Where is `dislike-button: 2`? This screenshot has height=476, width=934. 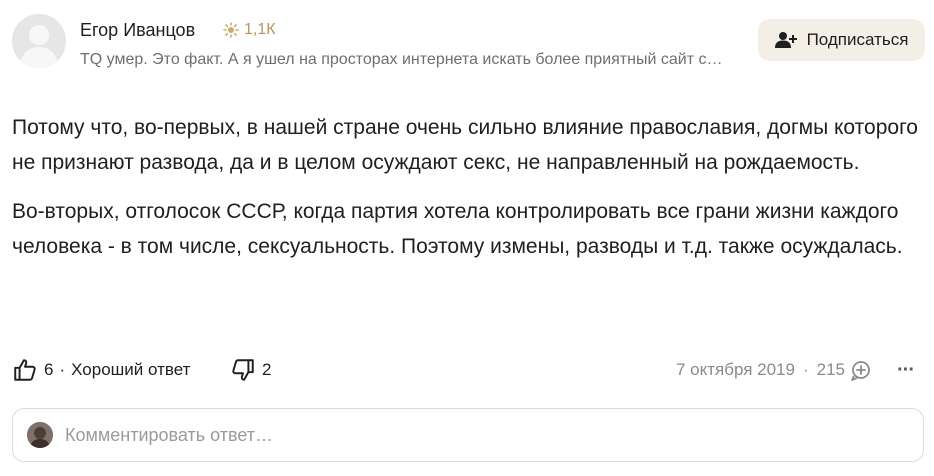
dislike-button: 2 is located at coordinates (250, 370).